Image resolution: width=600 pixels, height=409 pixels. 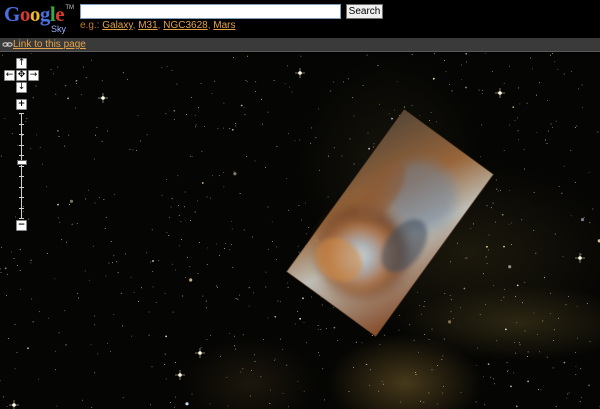 What do you see at coordinates (21, 87) in the screenshot?
I see `pan-down-button: ↓` at bounding box center [21, 87].